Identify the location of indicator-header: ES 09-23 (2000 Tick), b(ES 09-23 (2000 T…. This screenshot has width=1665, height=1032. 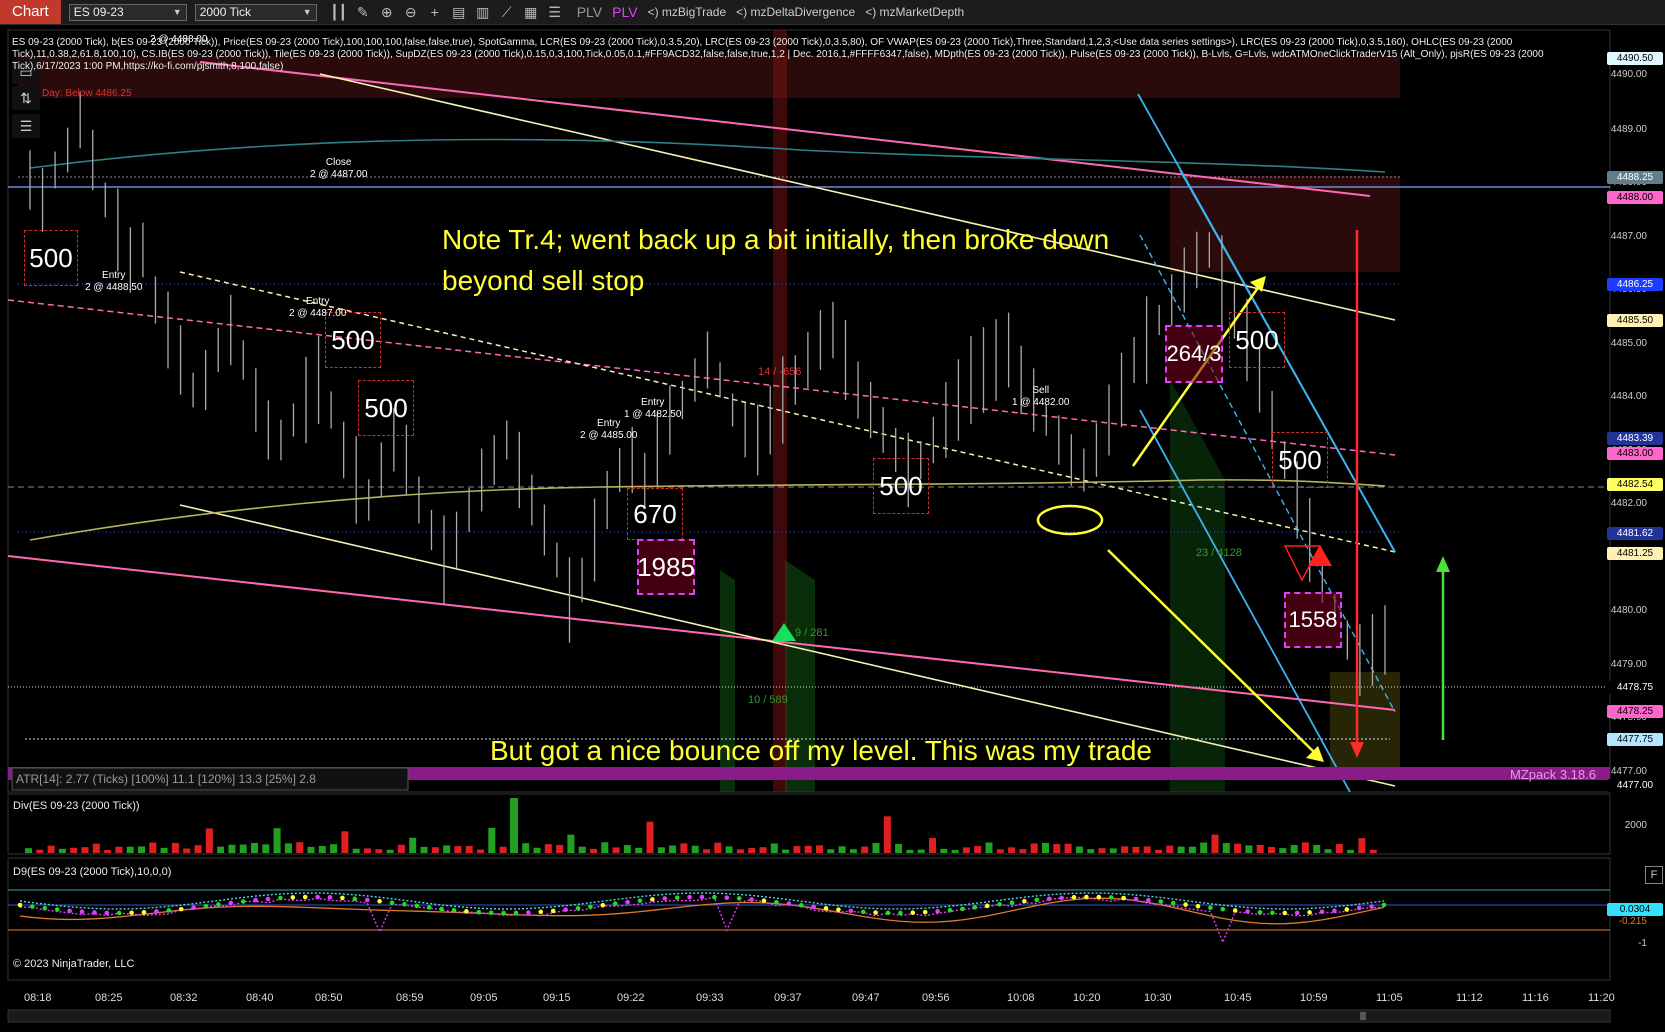
(778, 54).